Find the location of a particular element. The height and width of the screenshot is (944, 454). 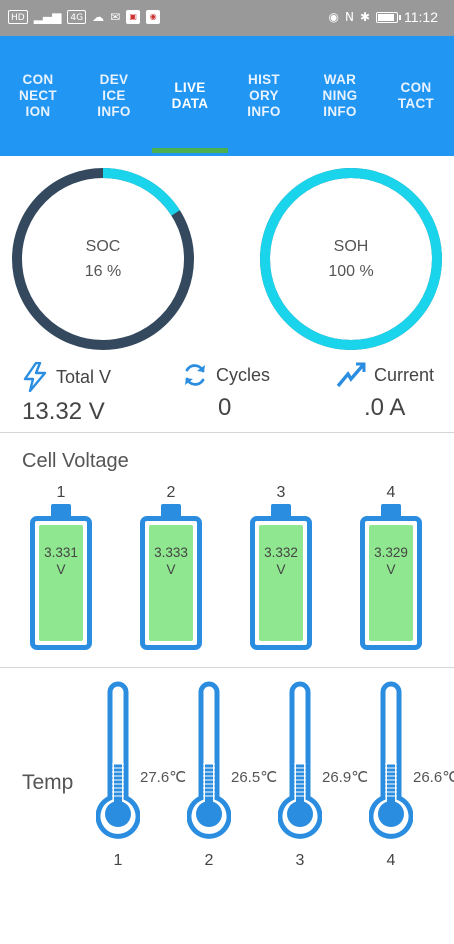

cycles-stat: Cycles 0 is located at coordinates (226, 394).